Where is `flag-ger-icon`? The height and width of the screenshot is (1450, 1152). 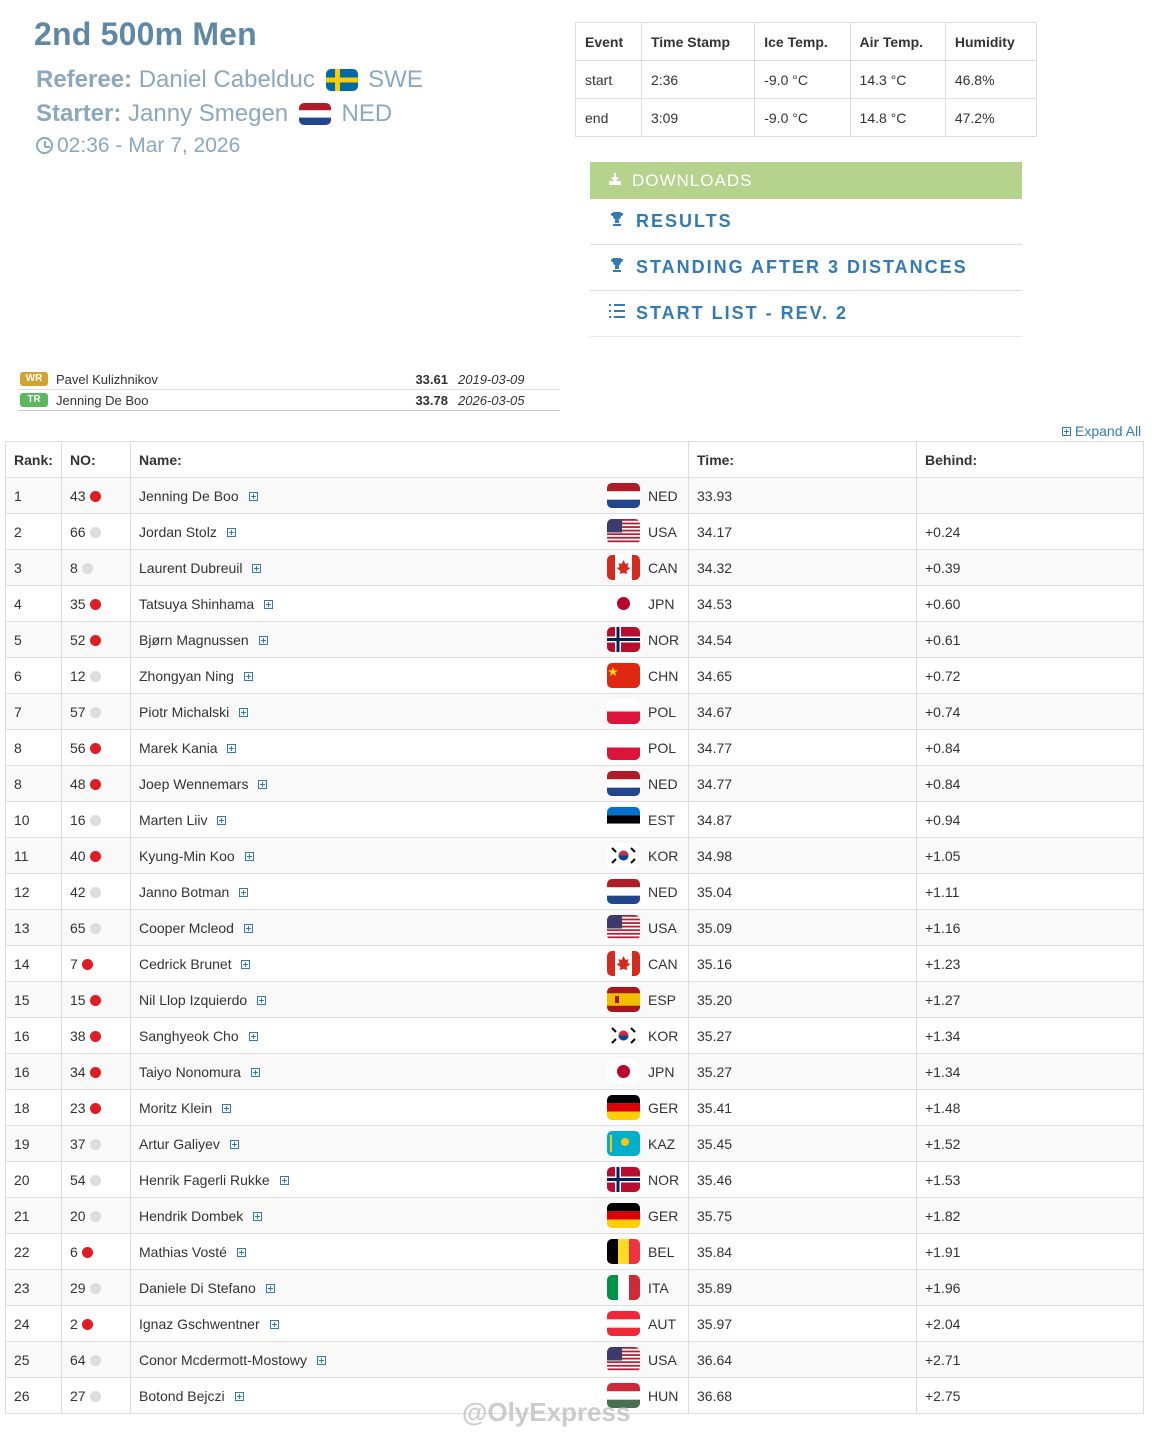
flag-ger-icon is located at coordinates (623, 1107).